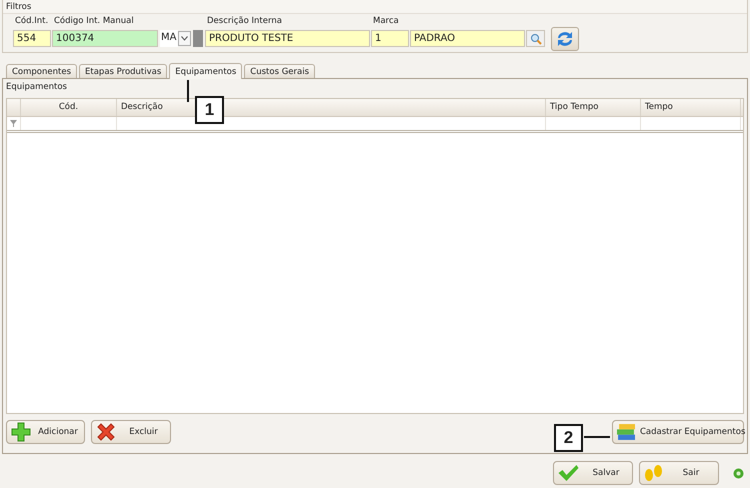 This screenshot has width=750, height=488. Describe the element at coordinates (626, 432) in the screenshot. I see `books-icon` at that location.